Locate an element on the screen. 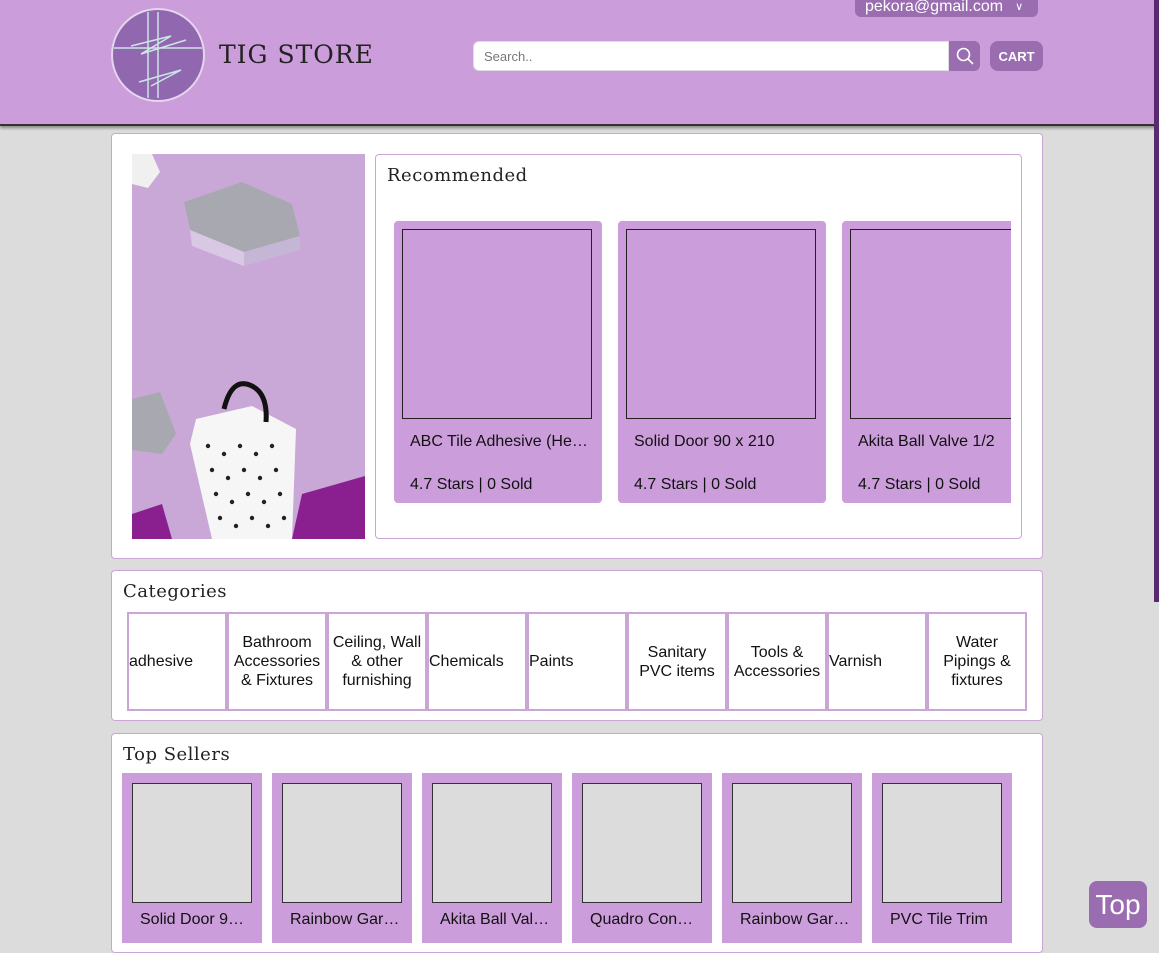 The image size is (1159, 953). product-name: Quadro Concrete is located at coordinates (645, 919).